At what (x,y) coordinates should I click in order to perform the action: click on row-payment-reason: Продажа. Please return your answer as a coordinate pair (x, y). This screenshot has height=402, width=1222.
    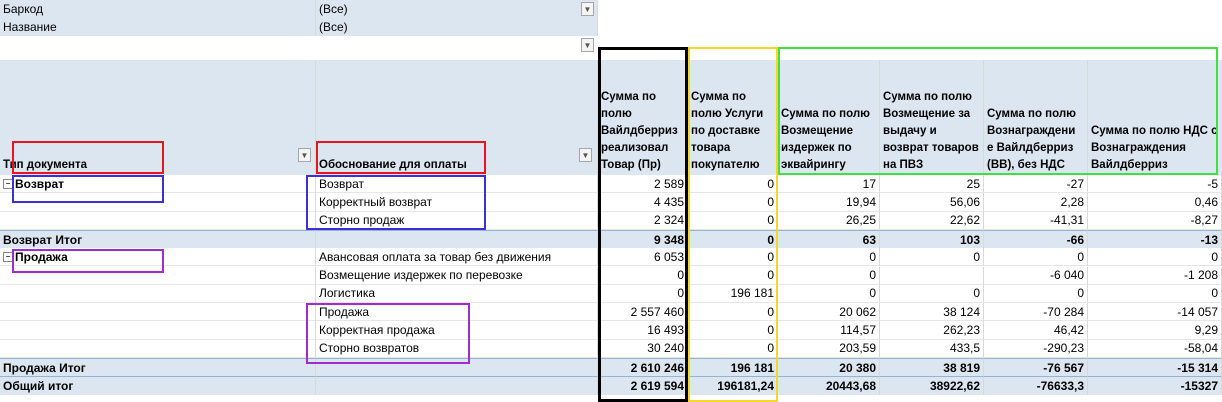
    Looking at the image, I should click on (457, 312).